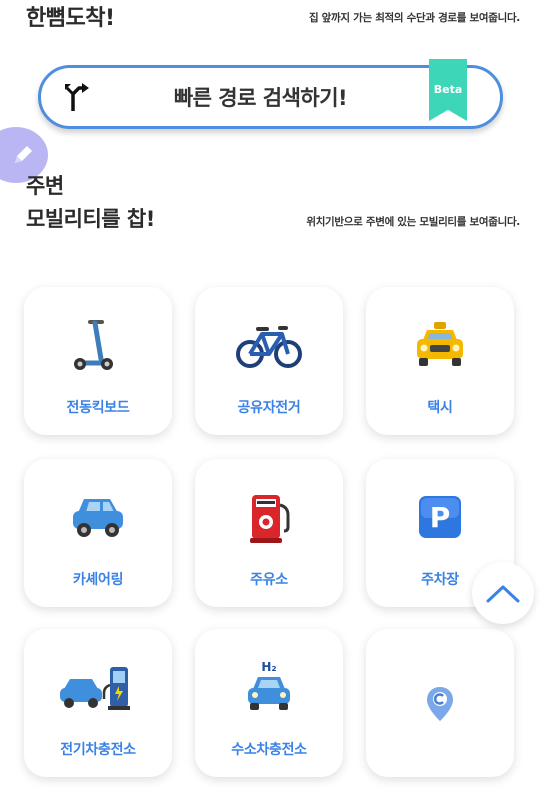  I want to click on parking-icon: P, so click(440, 517).